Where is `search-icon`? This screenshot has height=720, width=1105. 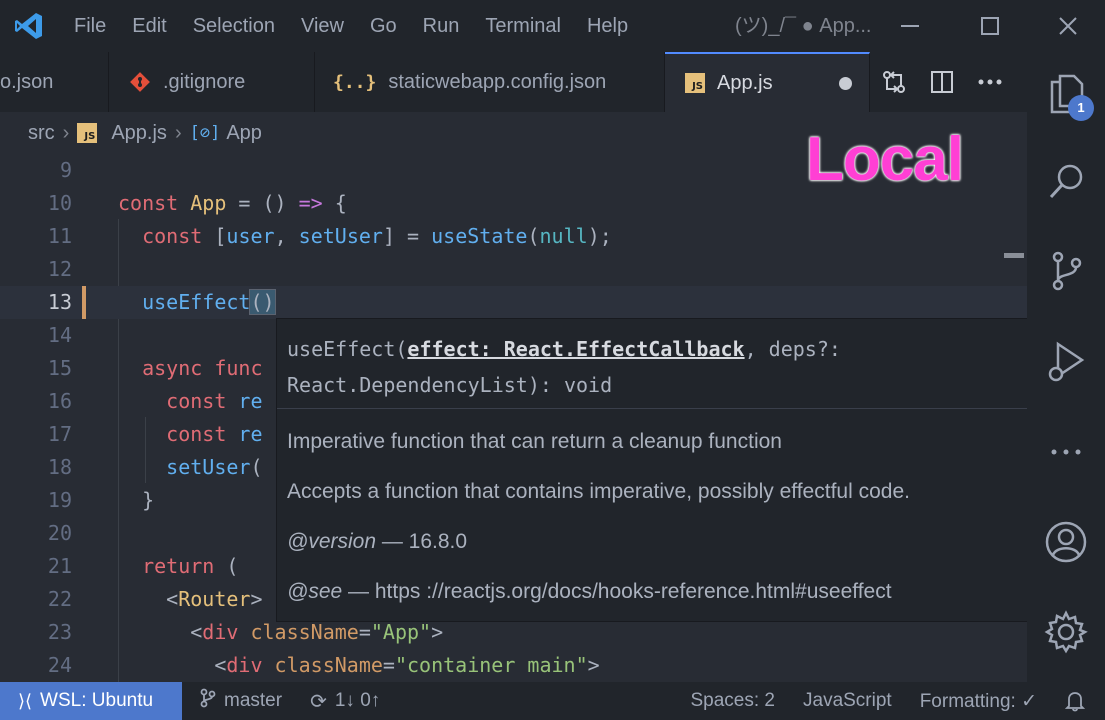
search-icon is located at coordinates (1066, 181).